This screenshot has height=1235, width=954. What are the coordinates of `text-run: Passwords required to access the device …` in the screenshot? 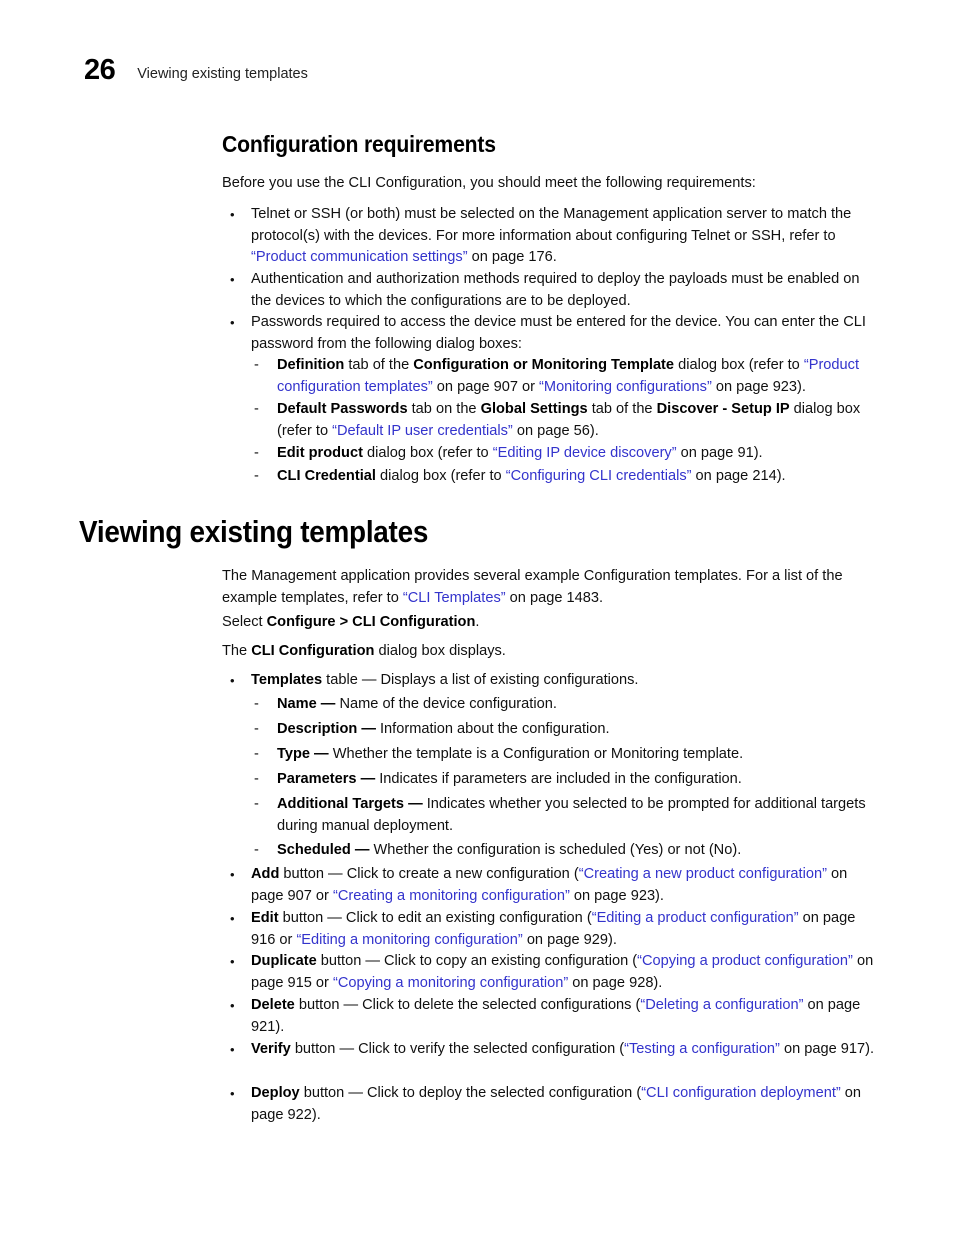 It's located at (558, 333).